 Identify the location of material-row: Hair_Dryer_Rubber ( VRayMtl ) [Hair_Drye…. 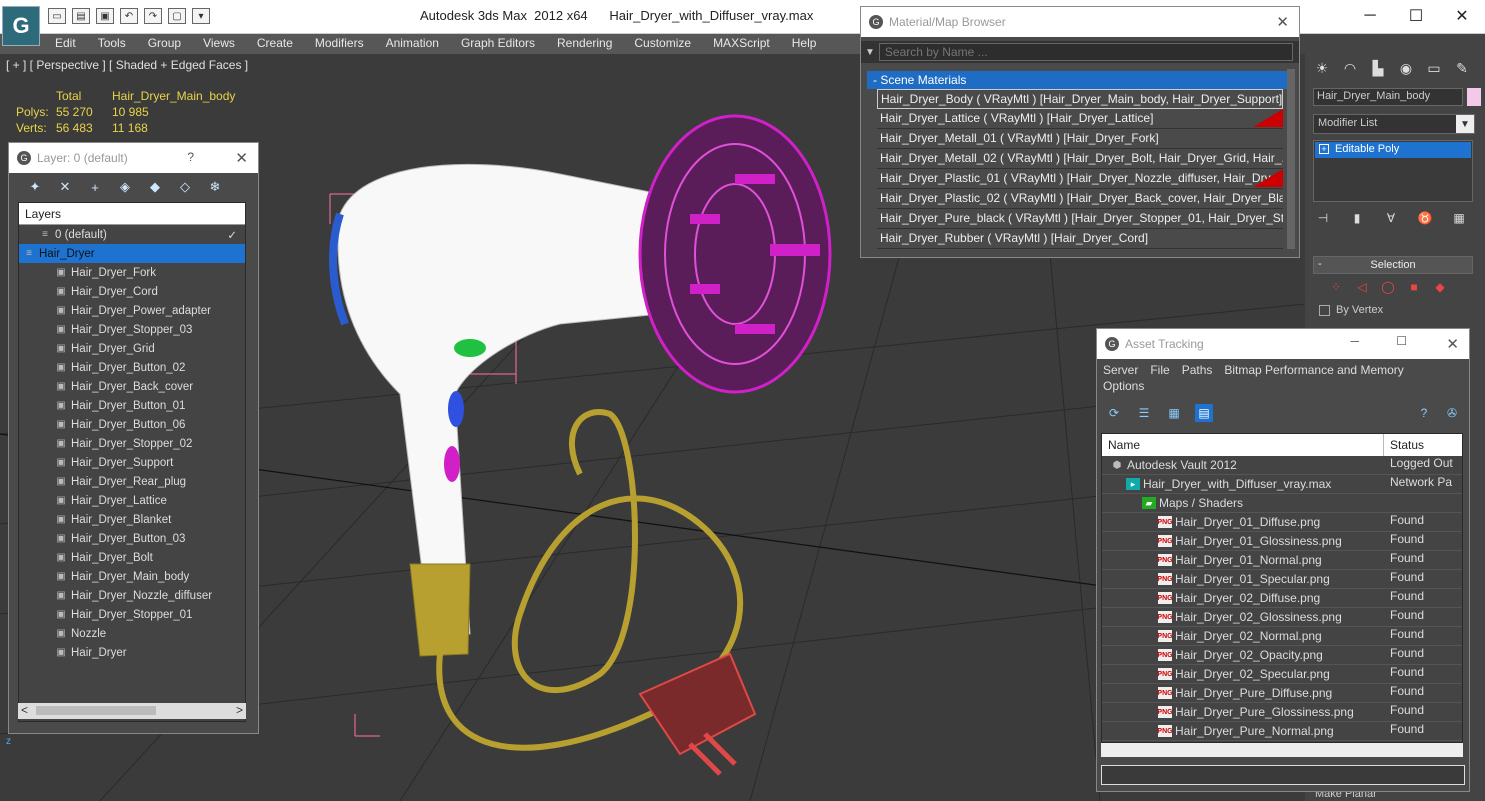
(1080, 239).